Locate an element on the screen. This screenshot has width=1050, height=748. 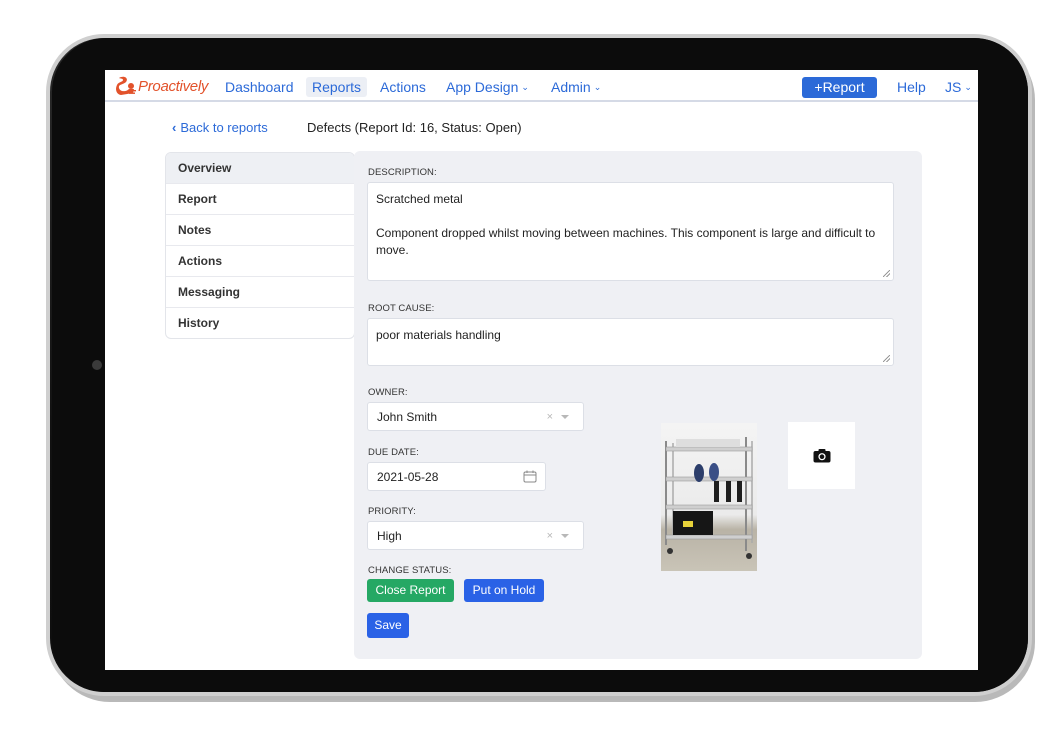
due-date-value: 2021-05-28 is located at coordinates (408, 476).